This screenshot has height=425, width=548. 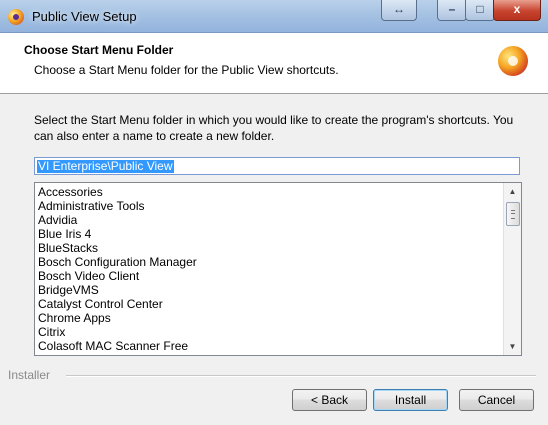 I want to click on cancel-button: Cancel, so click(x=496, y=400).